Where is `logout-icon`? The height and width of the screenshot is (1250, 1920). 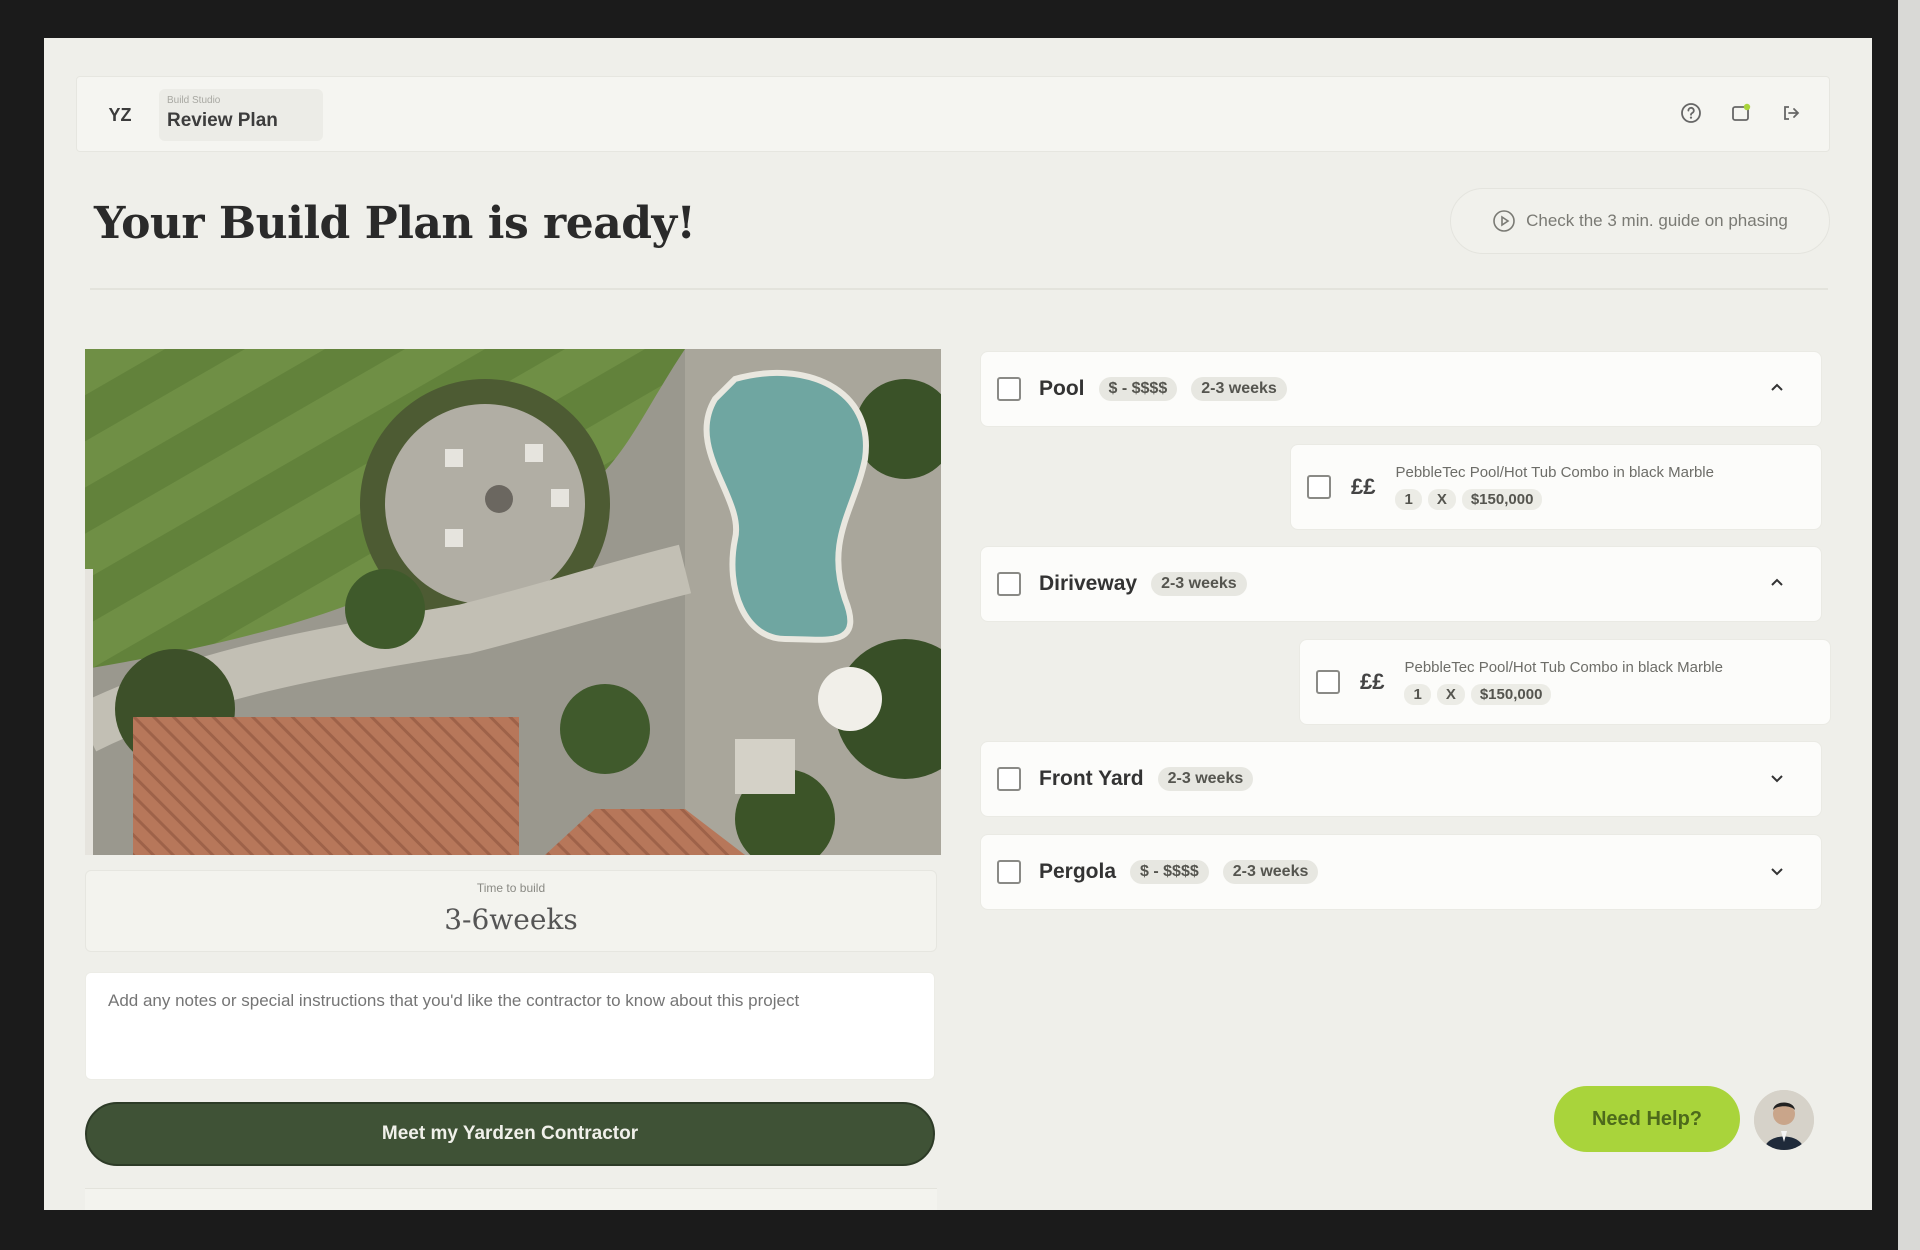 logout-icon is located at coordinates (1791, 113).